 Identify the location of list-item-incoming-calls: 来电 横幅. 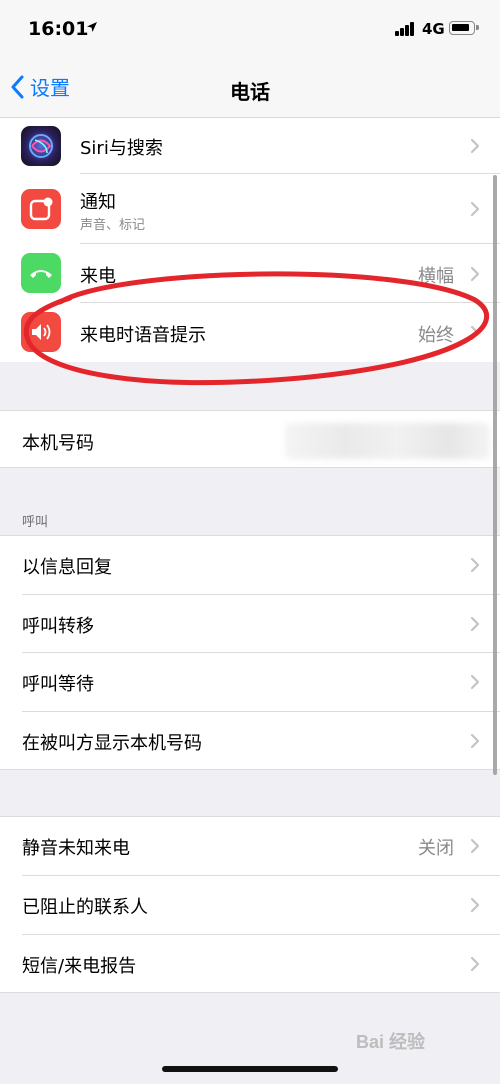
(250, 273).